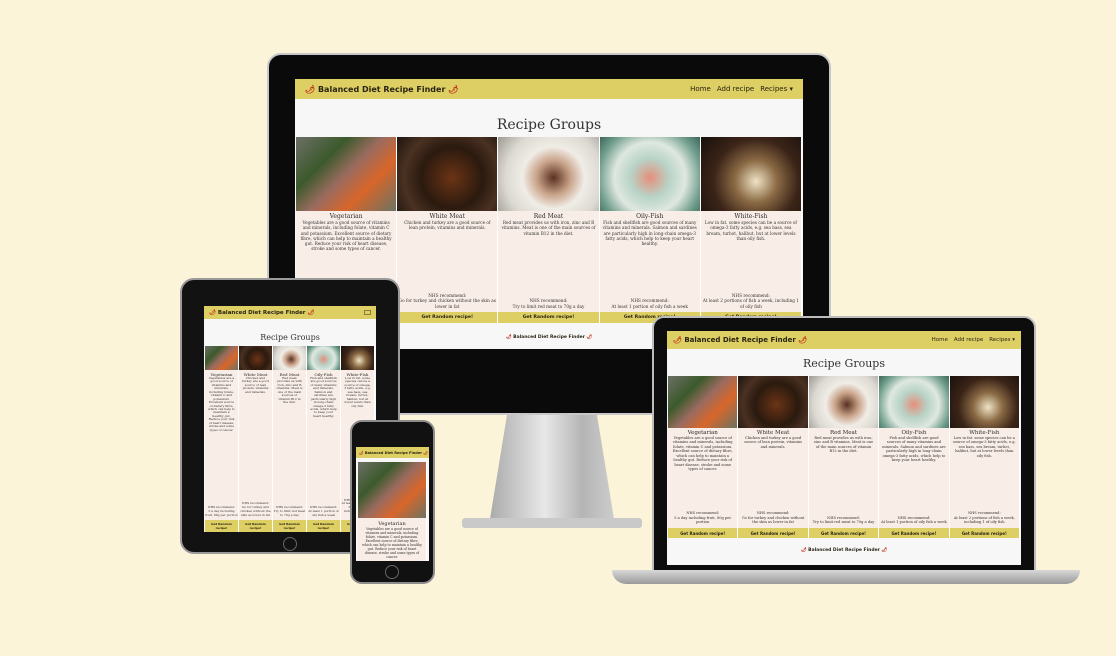 This screenshot has height=656, width=1116. Describe the element at coordinates (791, 89) in the screenshot. I see `caret-down-icon: ▾` at that location.